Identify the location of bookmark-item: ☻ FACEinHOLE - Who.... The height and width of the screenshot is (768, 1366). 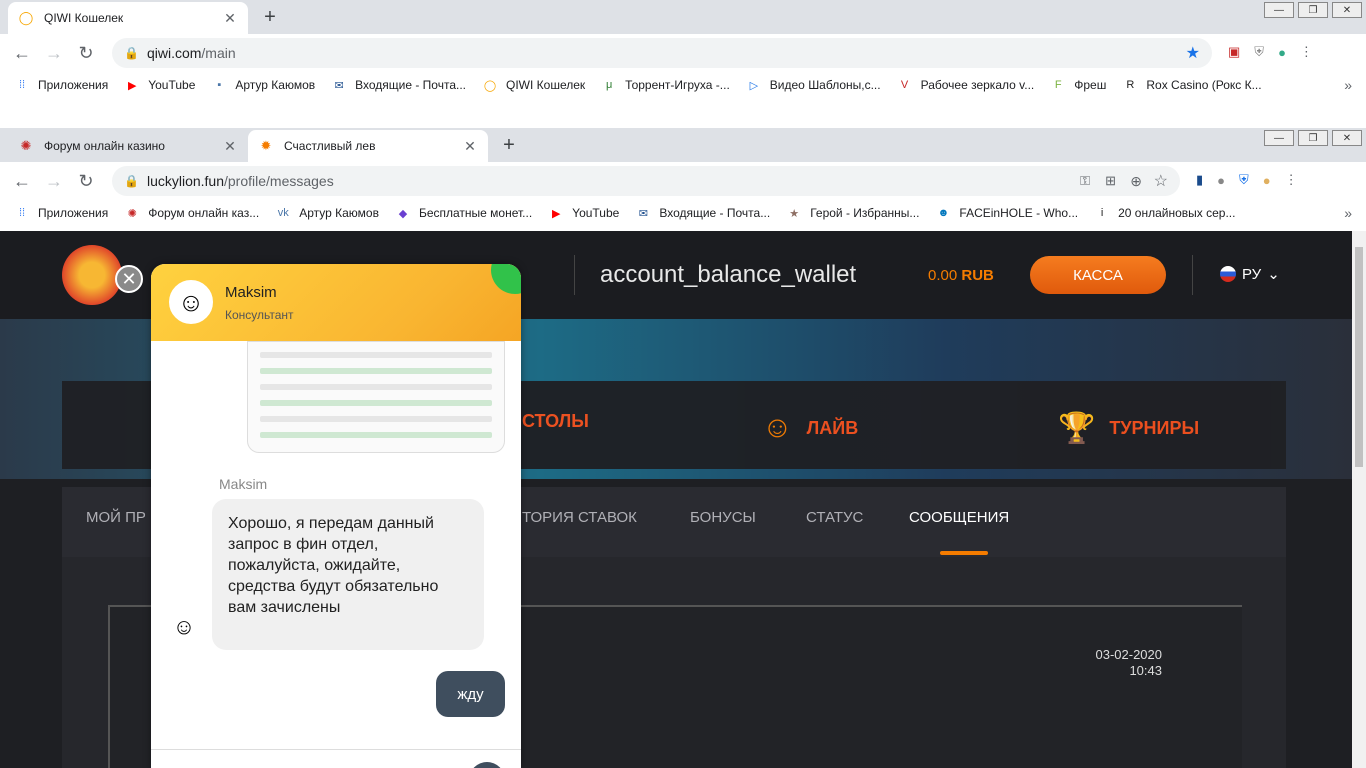
(1007, 213).